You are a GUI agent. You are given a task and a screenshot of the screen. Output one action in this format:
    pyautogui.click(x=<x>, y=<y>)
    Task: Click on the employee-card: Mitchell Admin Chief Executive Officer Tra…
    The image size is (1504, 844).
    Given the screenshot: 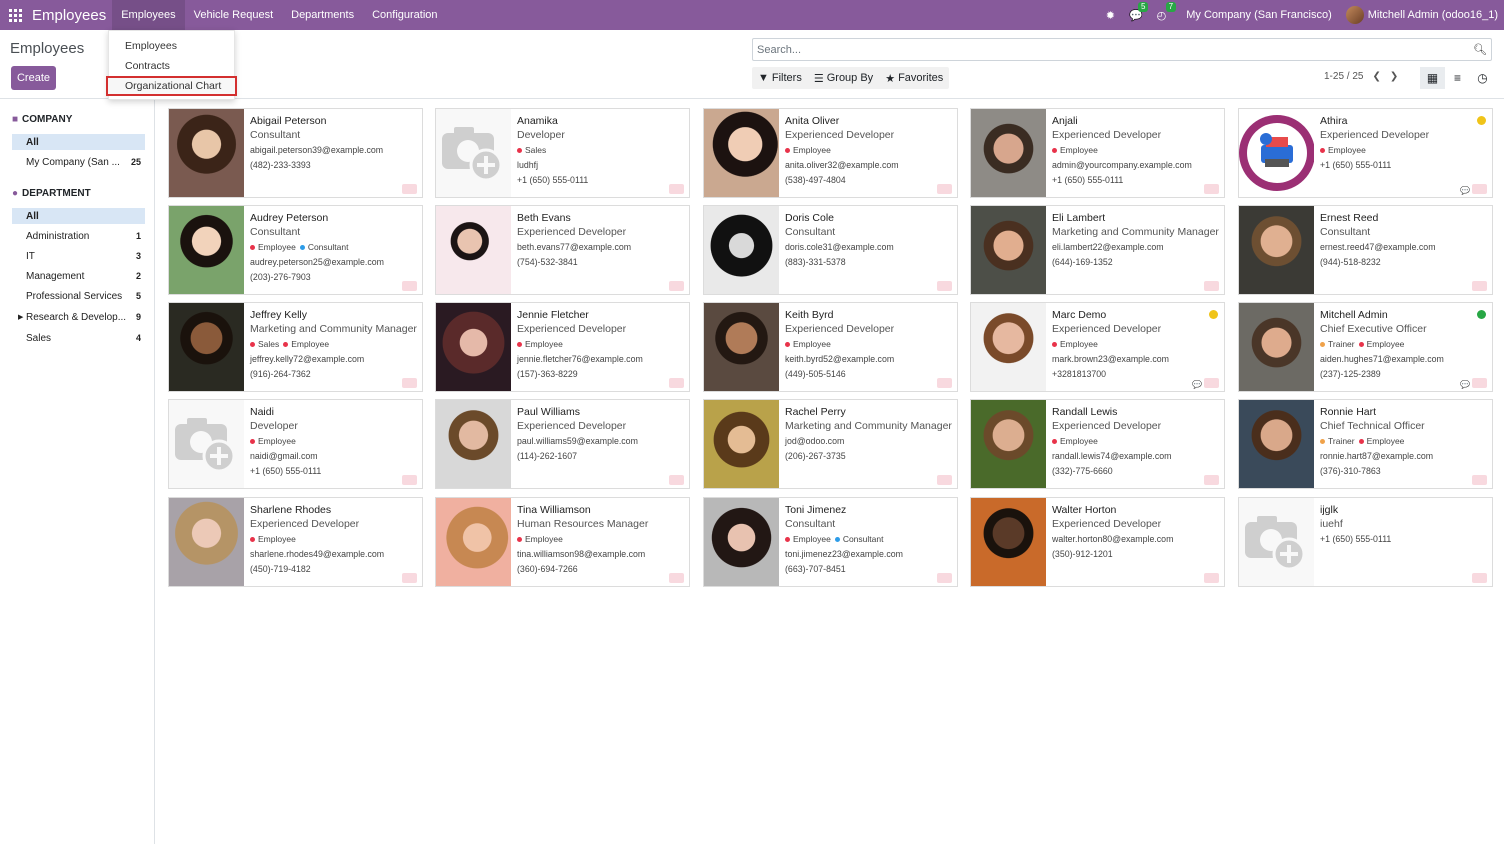 What is the action you would take?
    pyautogui.click(x=1365, y=347)
    